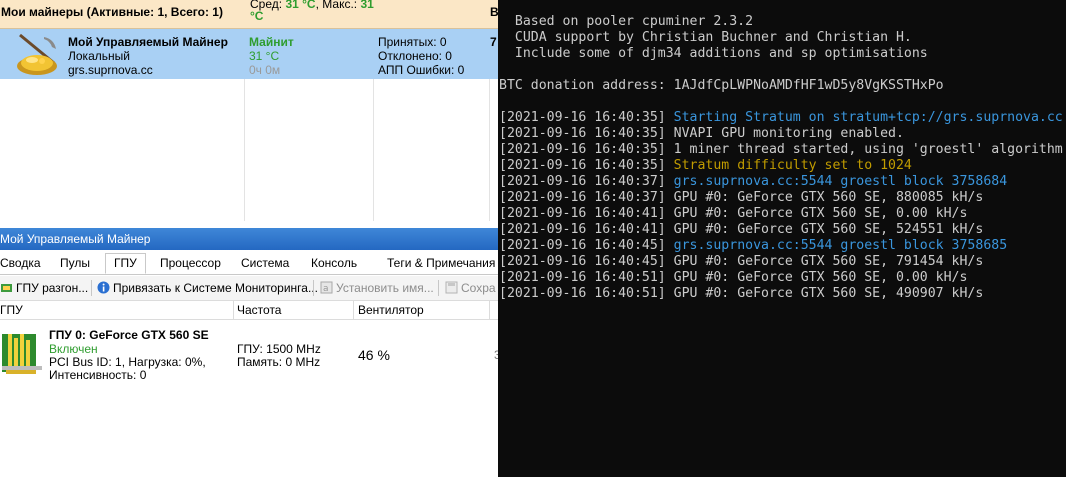 The height and width of the screenshot is (477, 1066). I want to click on gpu-card-icon, so click(22, 354).